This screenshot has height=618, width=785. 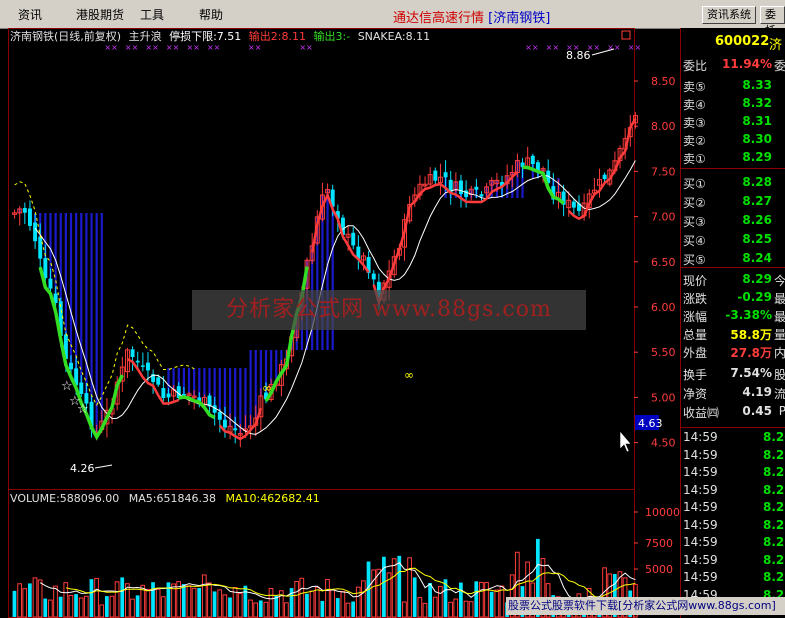 What do you see at coordinates (733, 220) in the screenshot?
I see `bid-row: 买③ 8.26` at bounding box center [733, 220].